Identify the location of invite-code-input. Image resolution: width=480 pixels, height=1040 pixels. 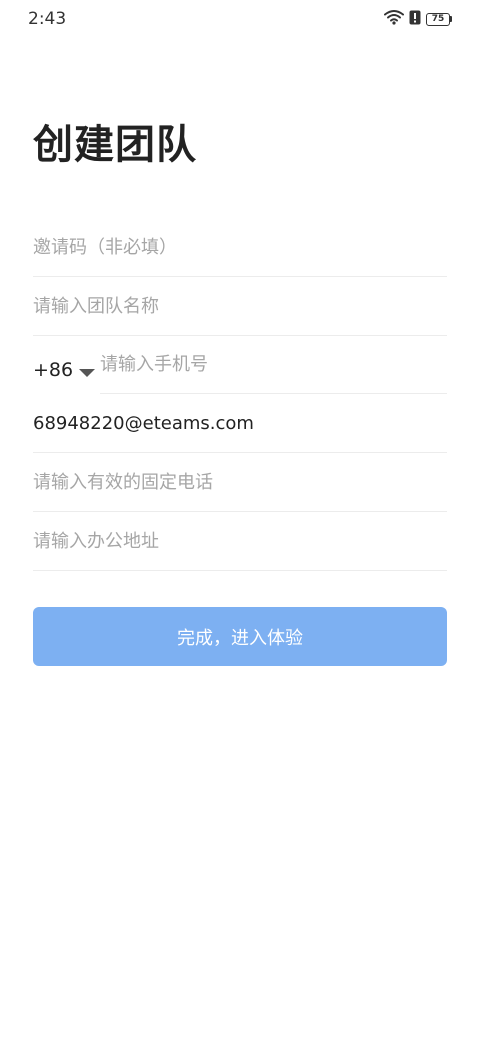
(240, 247).